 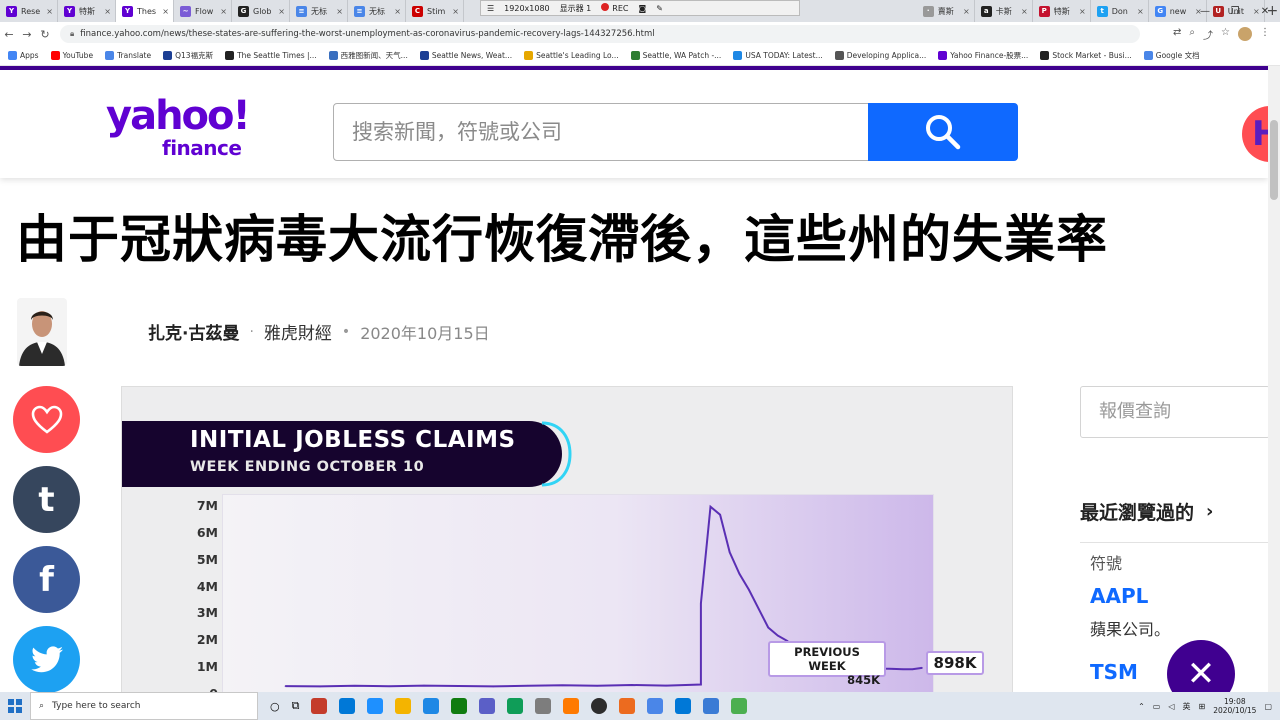 I want to click on pen-icon: ✎, so click(x=659, y=8).